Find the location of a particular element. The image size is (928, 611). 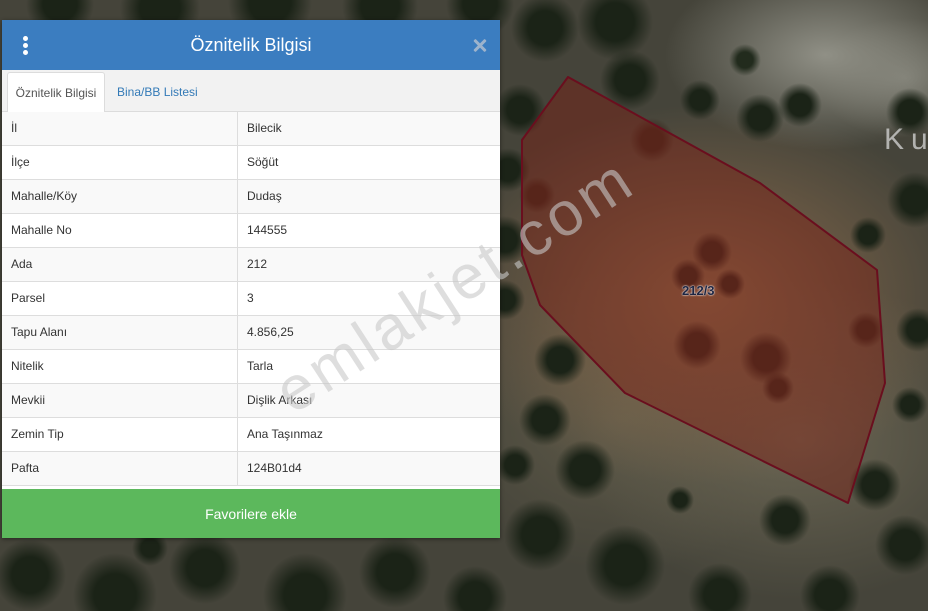

attribute-label: Mevkii is located at coordinates (120, 400).